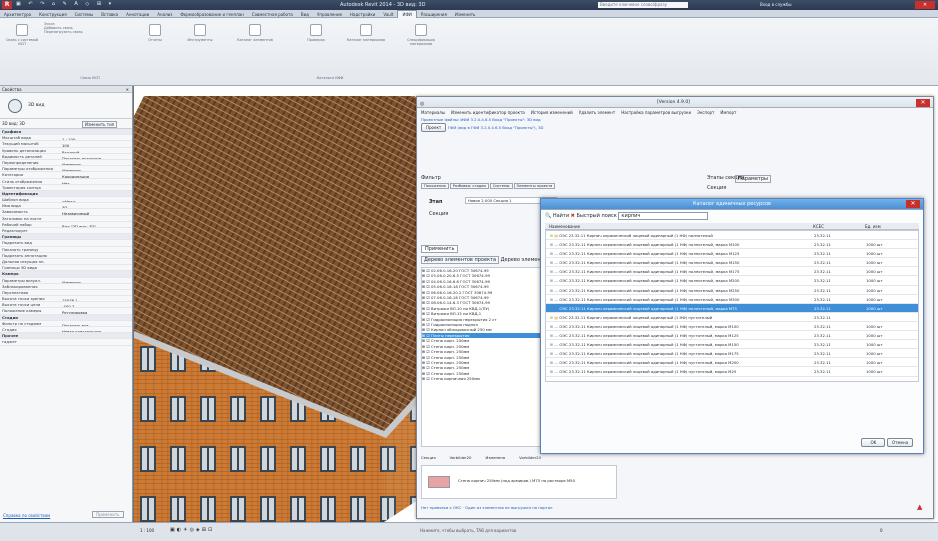 The width and height of the screenshot is (938, 541). Describe the element at coordinates (548, 216) in the screenshot. I see `search-icon: 🔍` at that location.